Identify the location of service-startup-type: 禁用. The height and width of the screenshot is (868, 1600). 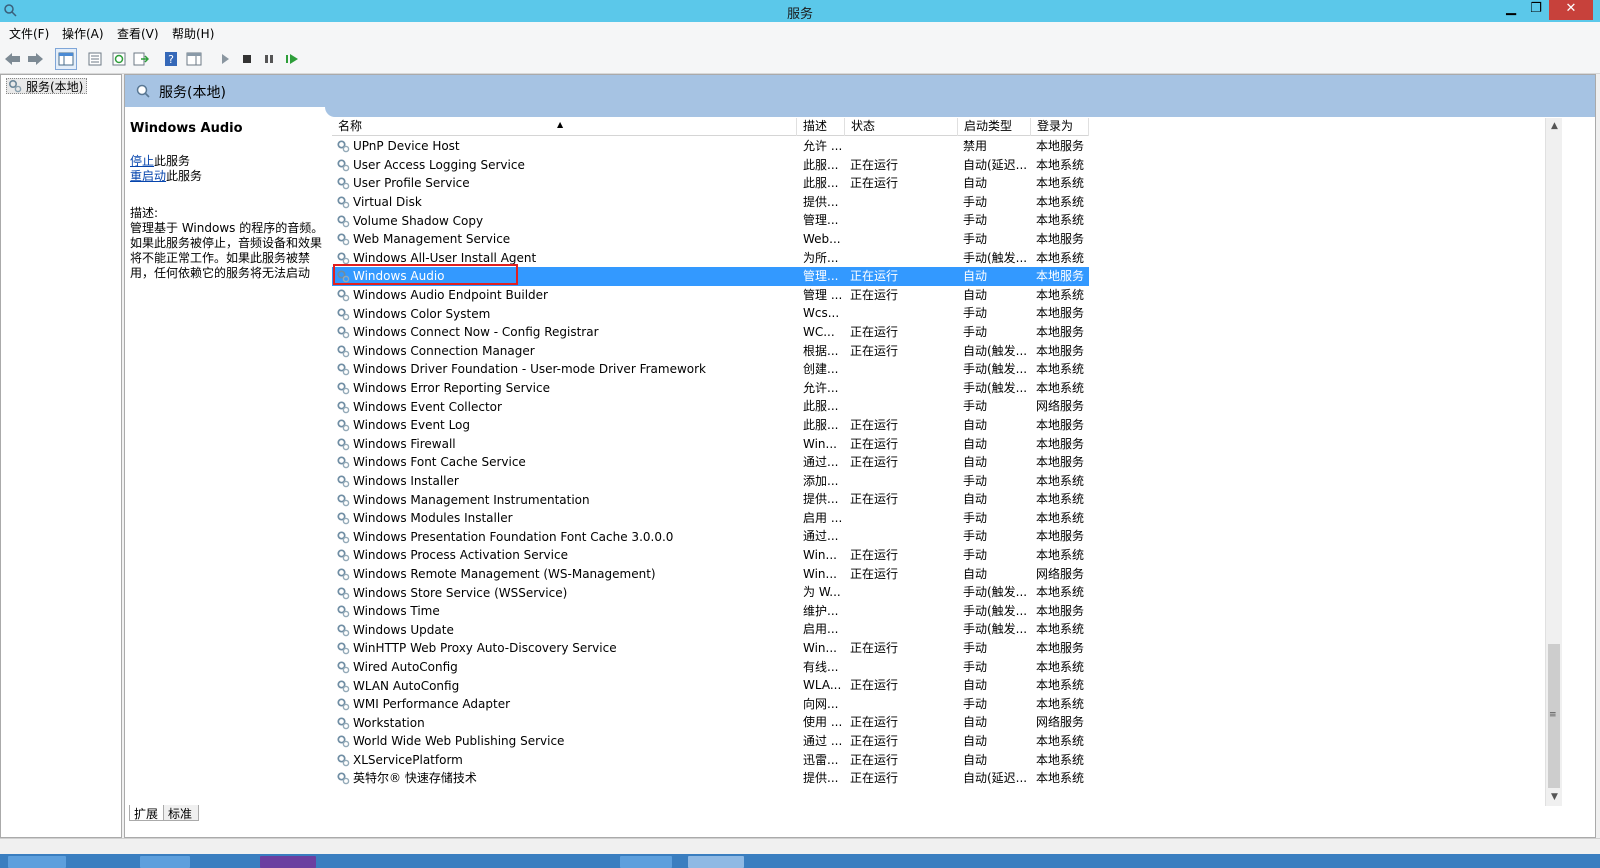
(975, 146).